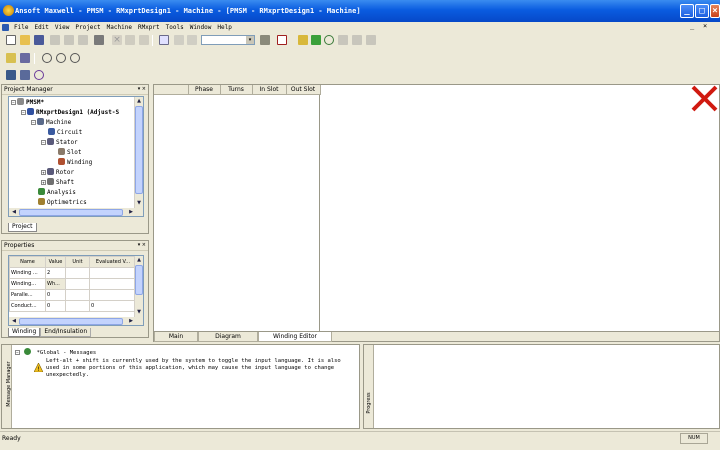 The width and height of the screenshot is (720, 450). I want to click on tab-diagram: Diagram, so click(228, 337).